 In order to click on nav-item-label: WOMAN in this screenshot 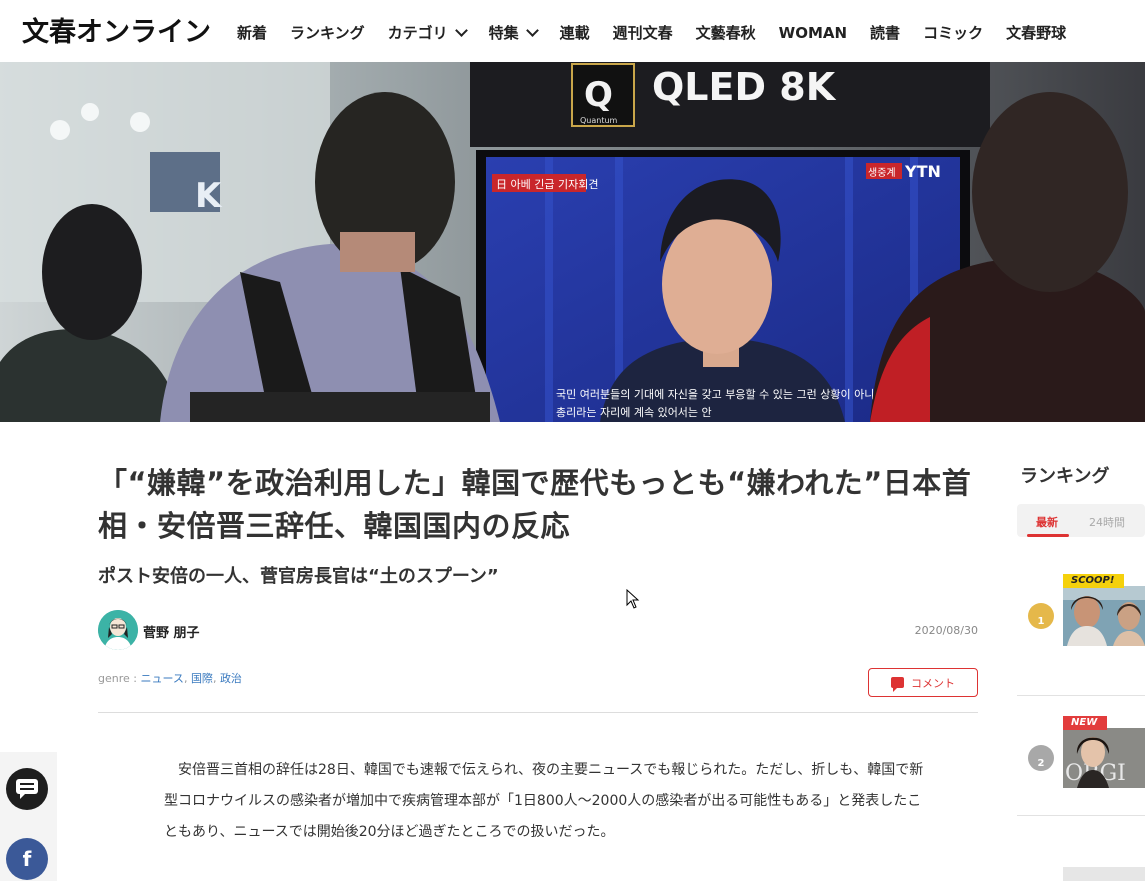, I will do `click(813, 32)`.